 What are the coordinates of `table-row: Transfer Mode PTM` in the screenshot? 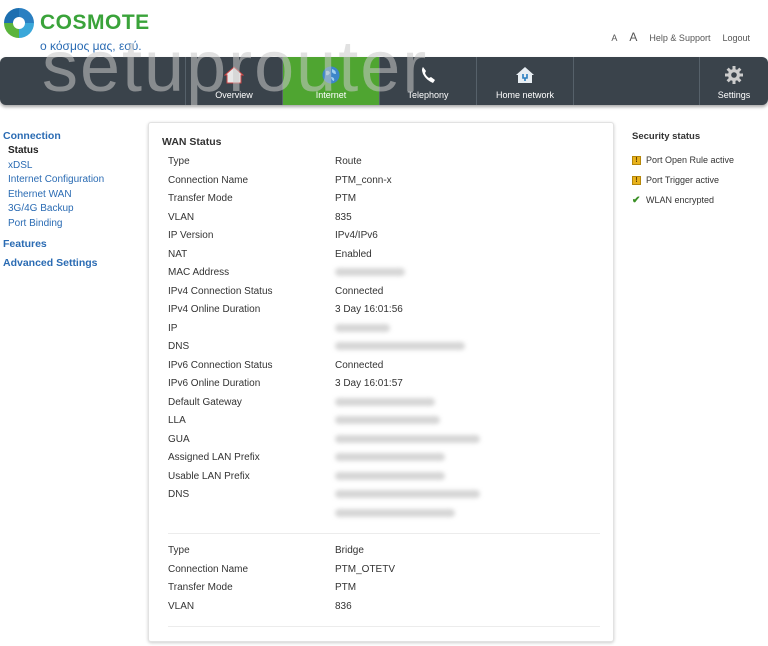 It's located at (388, 199).